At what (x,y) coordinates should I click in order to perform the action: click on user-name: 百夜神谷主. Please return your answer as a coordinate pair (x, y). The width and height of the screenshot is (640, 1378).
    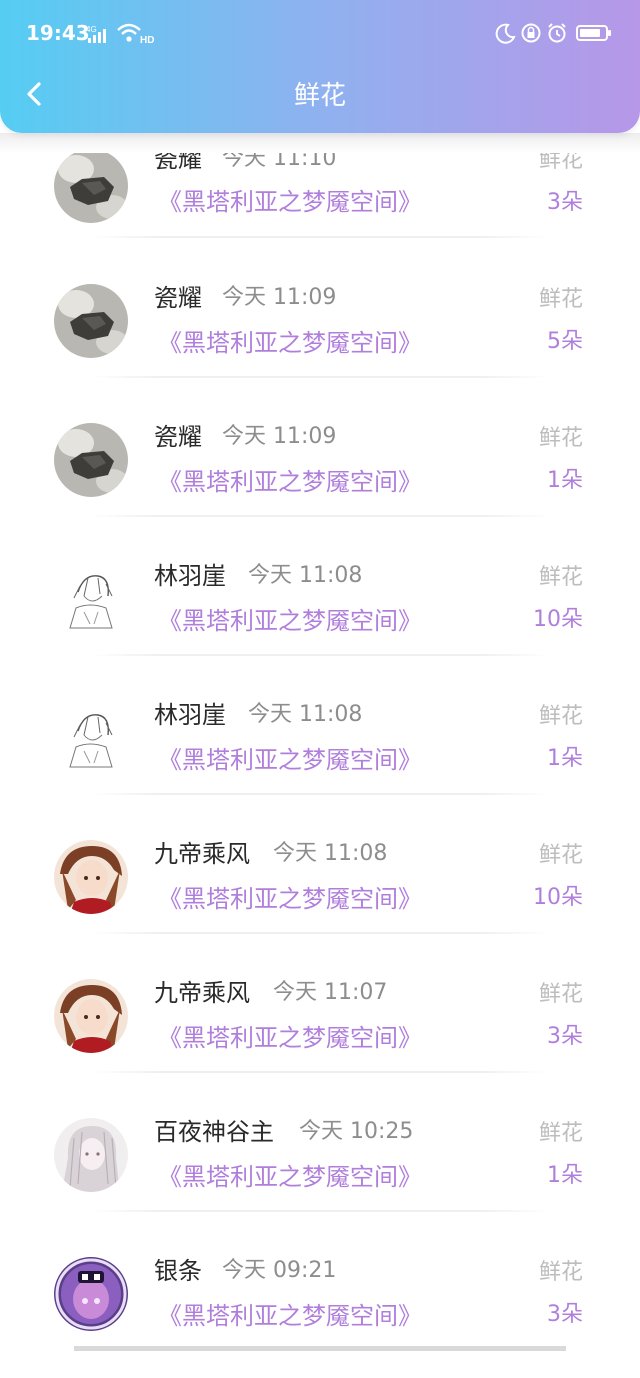
    Looking at the image, I should click on (214, 1132).